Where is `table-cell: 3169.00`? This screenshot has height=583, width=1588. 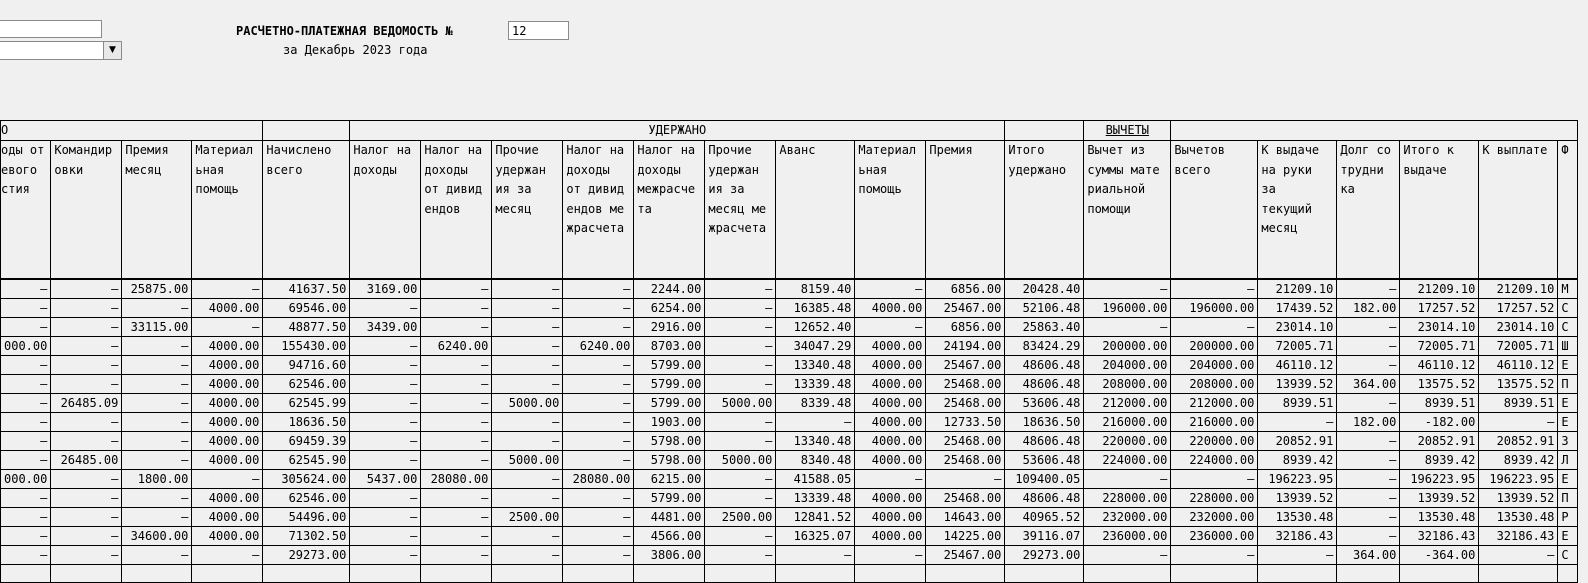 table-cell: 3169.00 is located at coordinates (385, 289).